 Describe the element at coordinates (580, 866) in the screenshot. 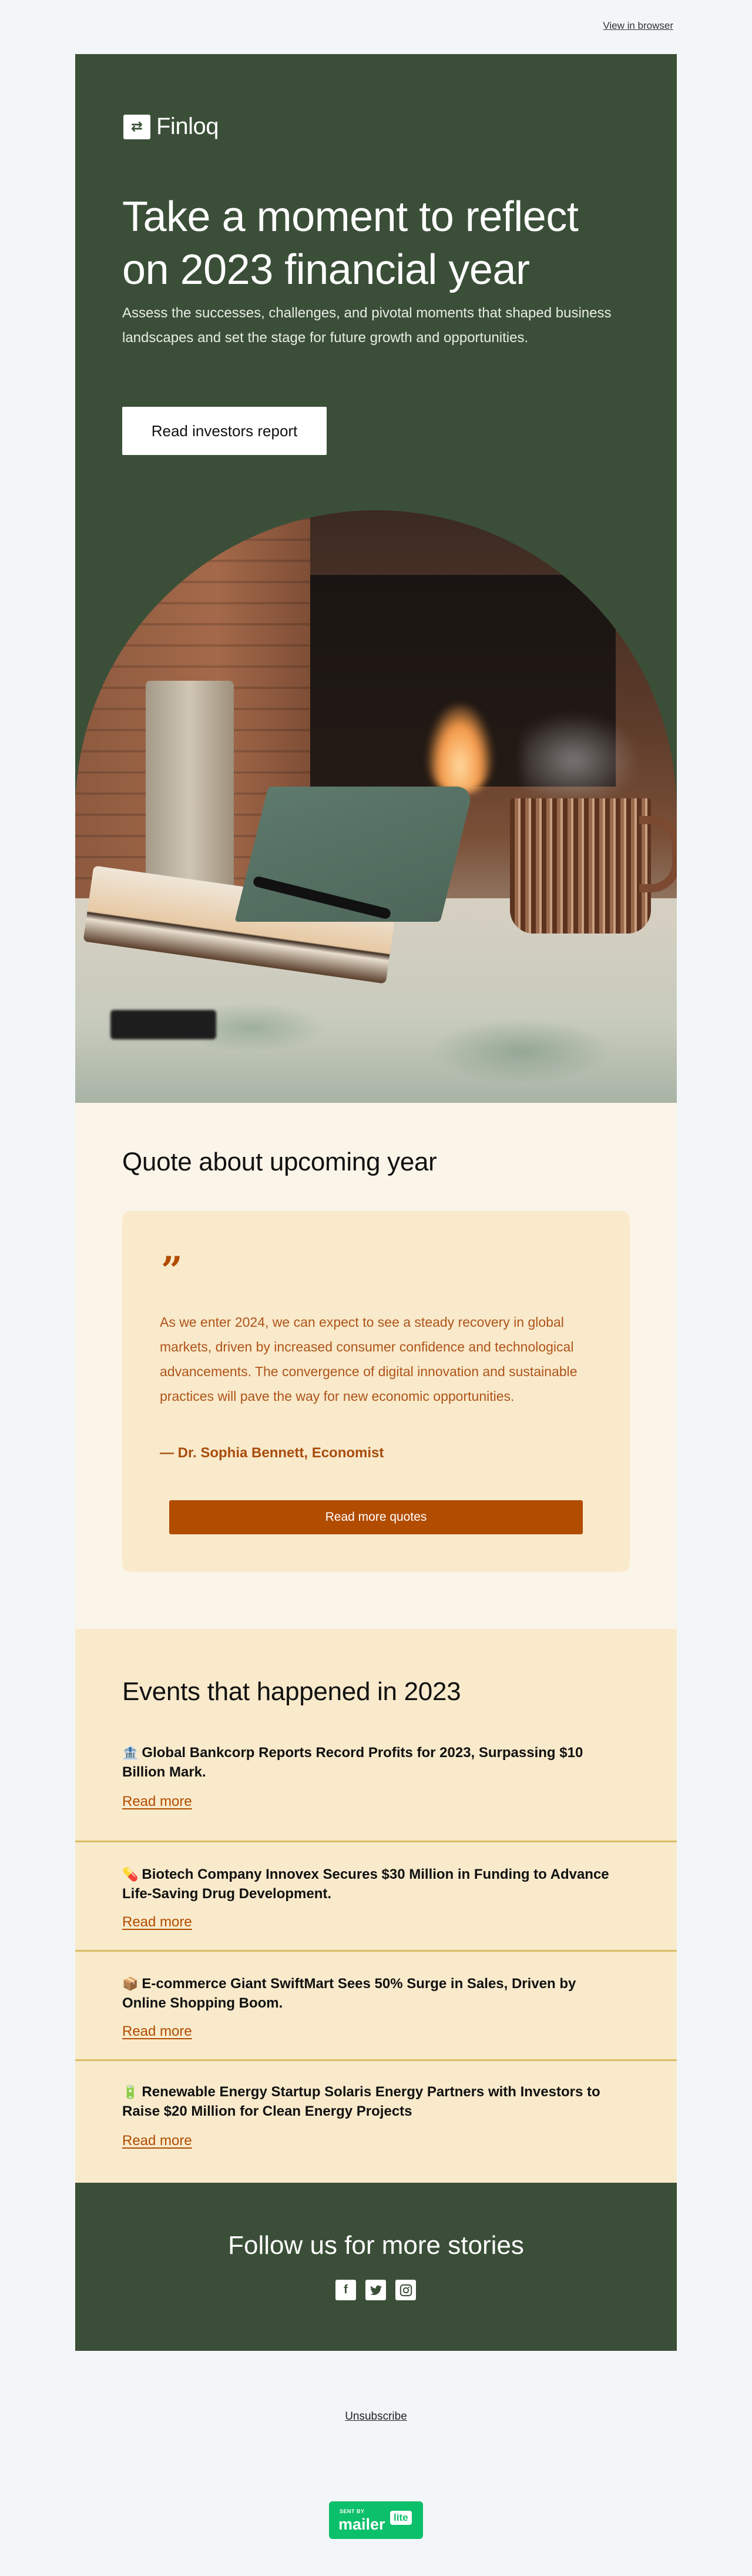

I see `photo-mug` at that location.